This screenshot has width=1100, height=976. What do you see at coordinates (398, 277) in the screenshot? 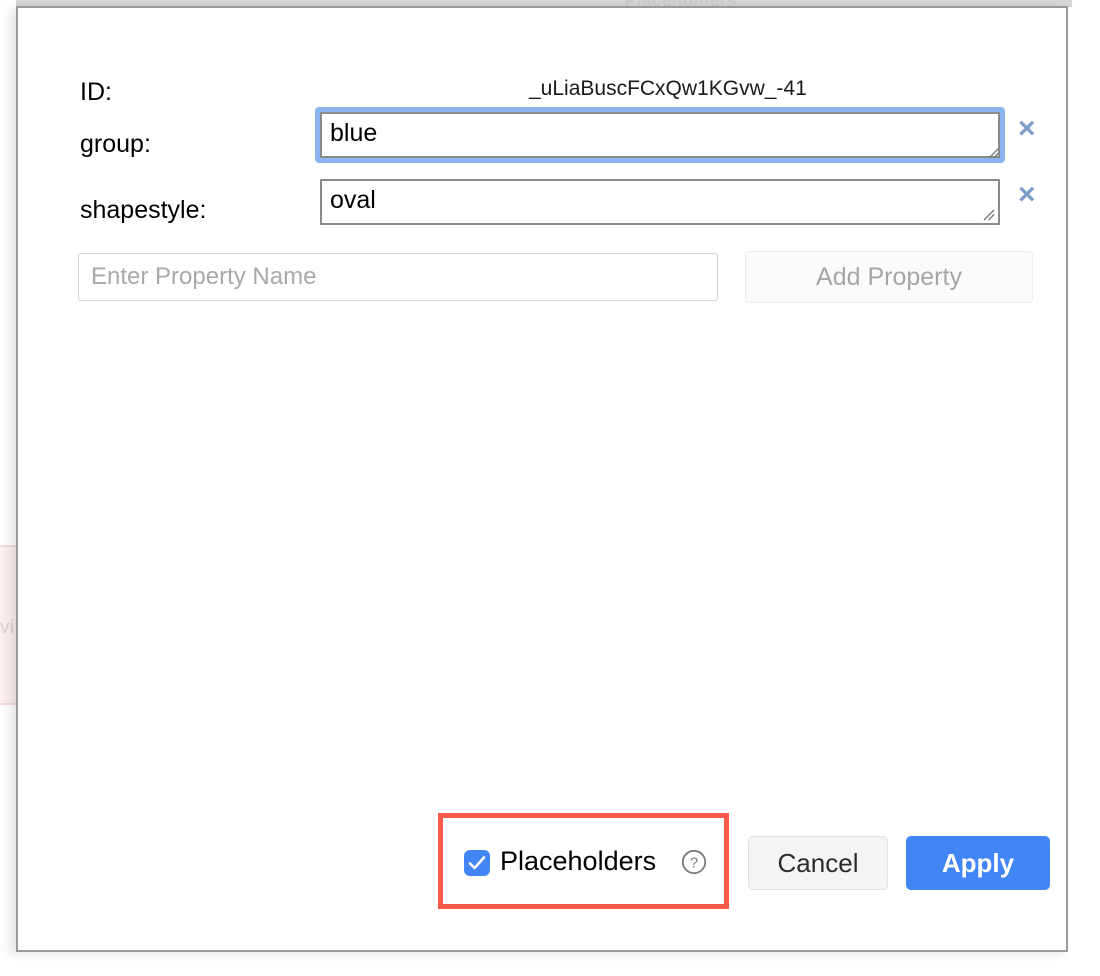
I see `new-property-name-input` at bounding box center [398, 277].